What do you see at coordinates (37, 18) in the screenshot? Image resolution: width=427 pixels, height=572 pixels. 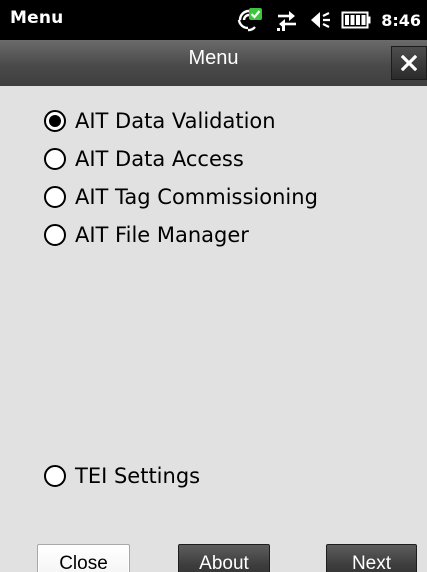 I see `status-bar-title: Menu` at bounding box center [37, 18].